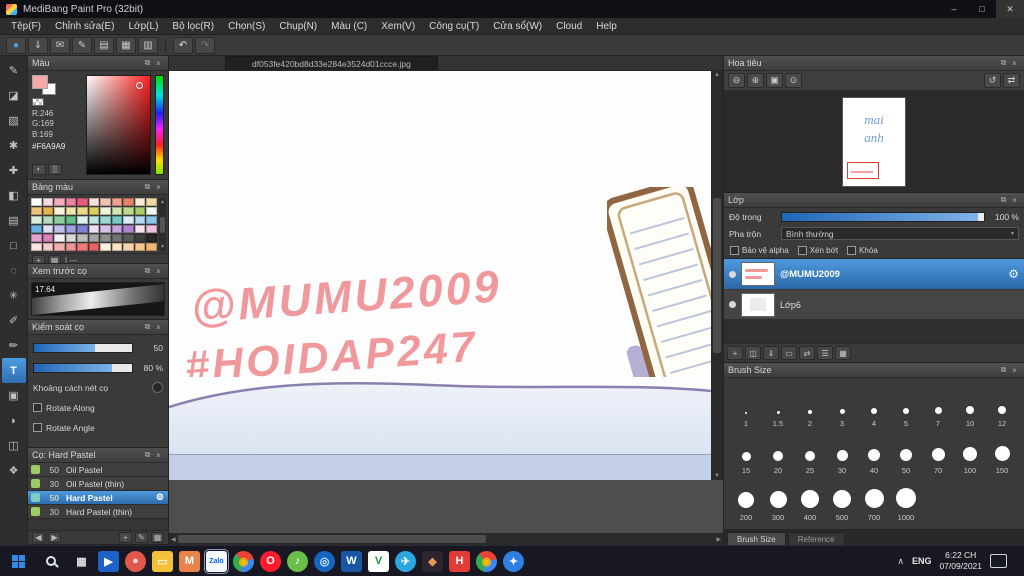 This screenshot has height=576, width=1024. Describe the element at coordinates (173, 539) in the screenshot. I see `scroll-left-icon: ◀` at that location.